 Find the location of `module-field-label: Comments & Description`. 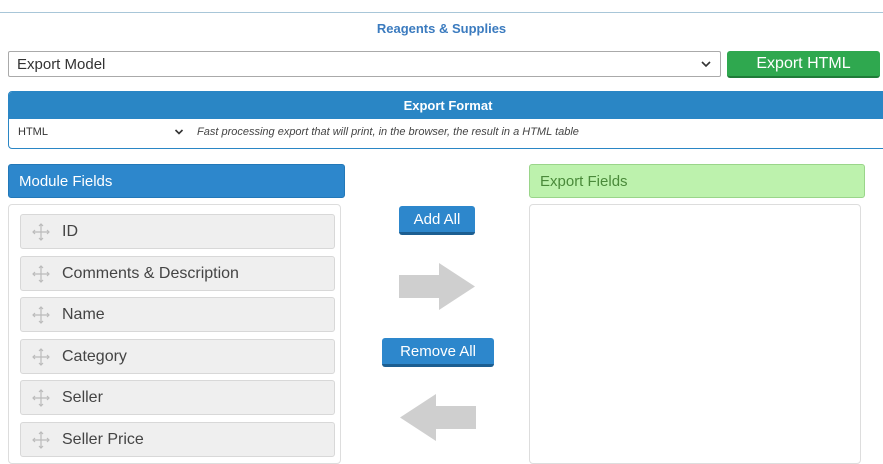

module-field-label: Comments & Description is located at coordinates (150, 273).